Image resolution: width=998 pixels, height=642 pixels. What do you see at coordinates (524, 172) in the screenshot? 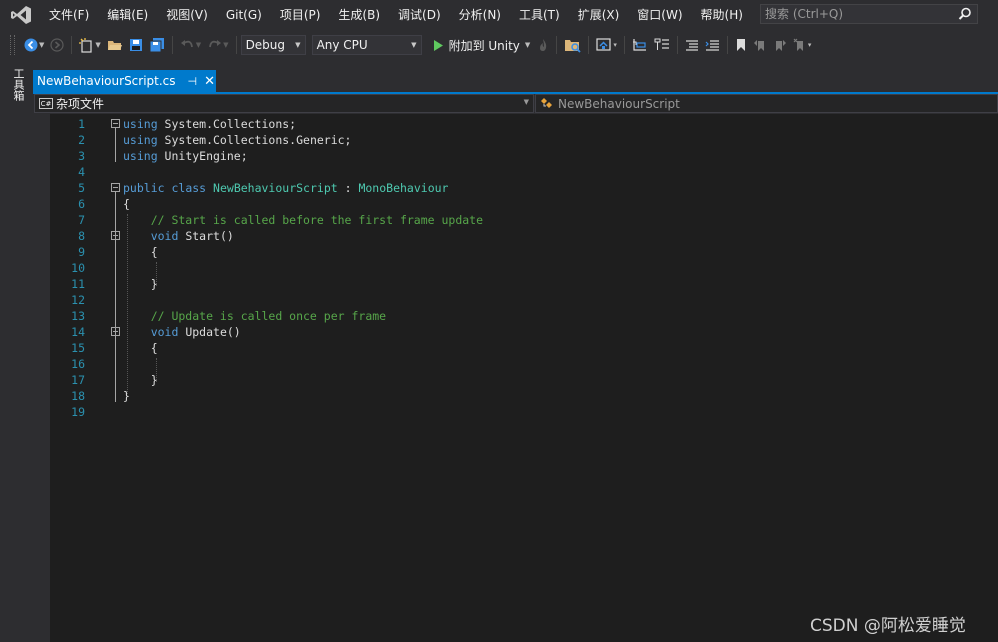
I see `code-line: 4` at bounding box center [524, 172].